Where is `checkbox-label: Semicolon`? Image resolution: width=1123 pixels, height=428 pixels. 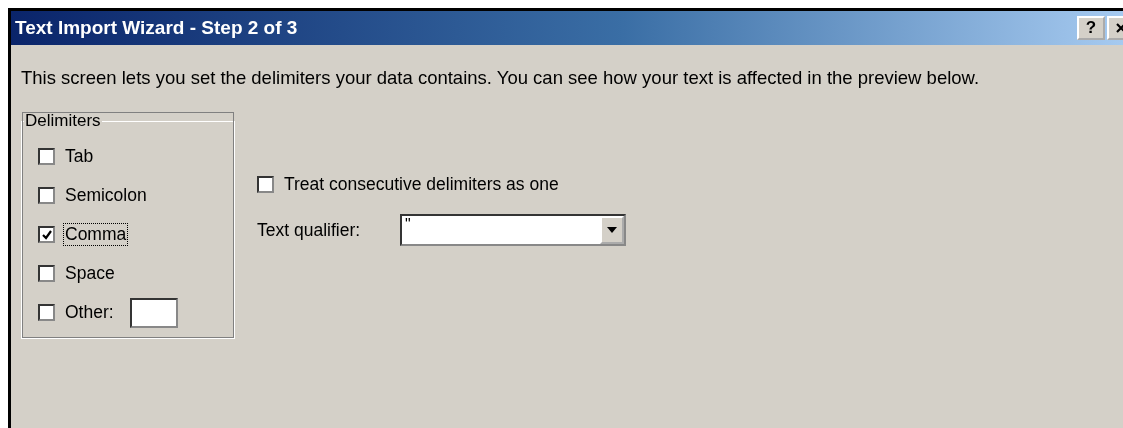 checkbox-label: Semicolon is located at coordinates (106, 195).